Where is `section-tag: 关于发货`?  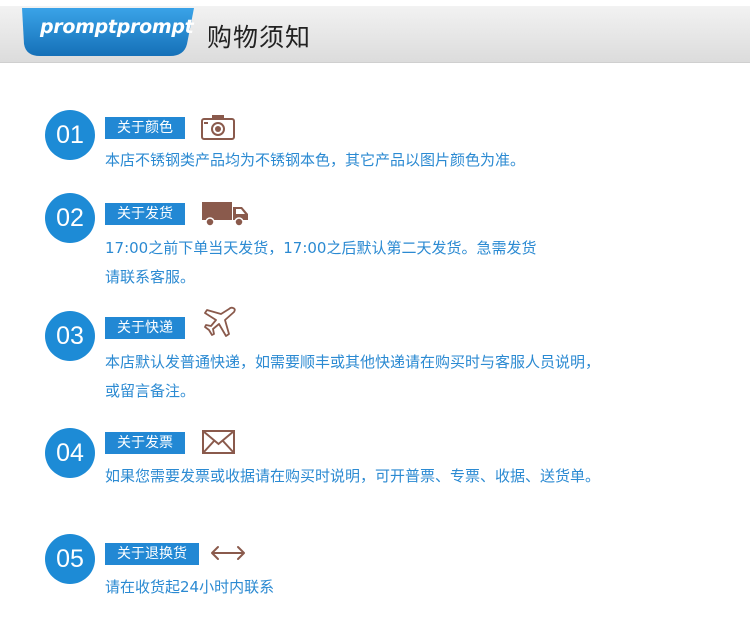 section-tag: 关于发货 is located at coordinates (145, 214).